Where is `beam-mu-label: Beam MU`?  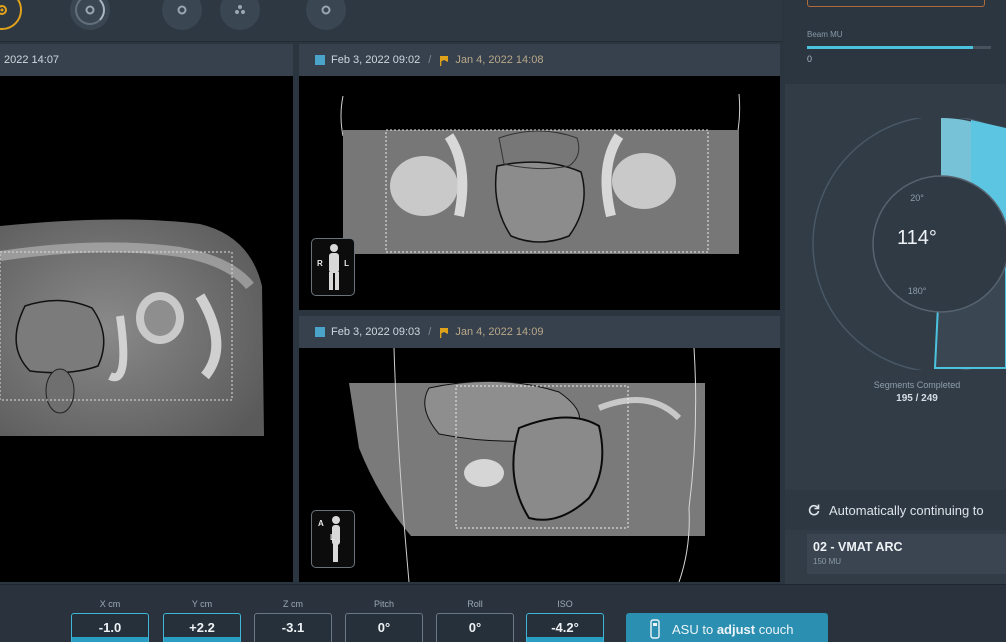
beam-mu-label: Beam MU is located at coordinates (825, 34).